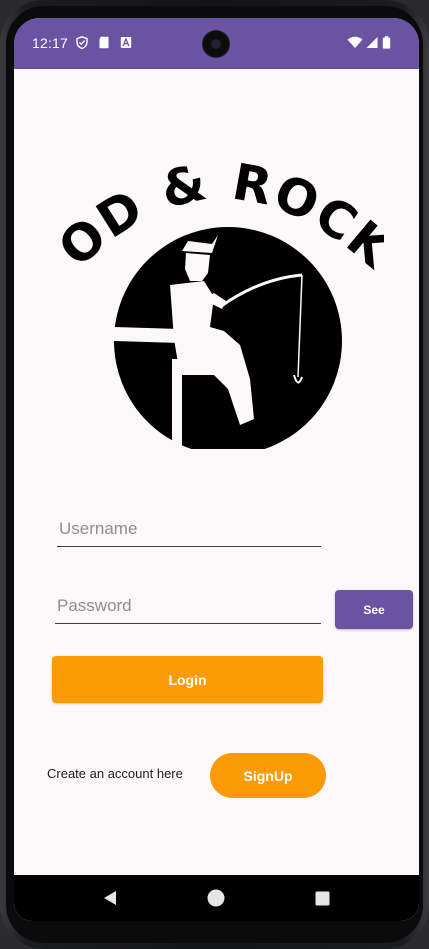  What do you see at coordinates (355, 42) in the screenshot?
I see `wifi-icon` at bounding box center [355, 42].